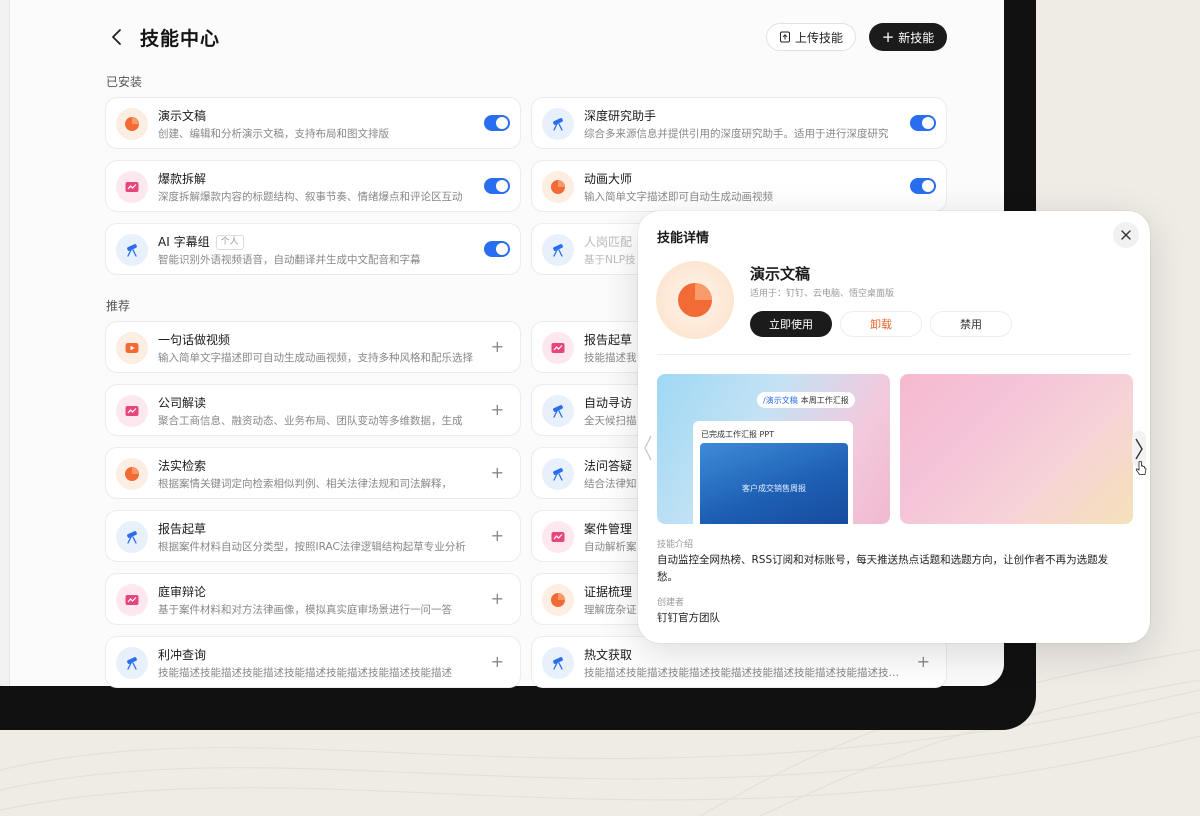 This screenshot has width=1200, height=816. What do you see at coordinates (124, 82) in the screenshot?
I see `section-installed-label: 已安装` at bounding box center [124, 82].